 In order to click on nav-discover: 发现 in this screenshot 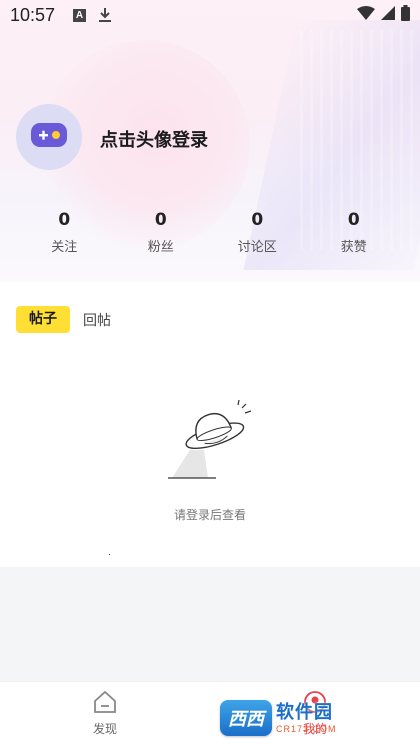, I will do `click(105, 713)`.